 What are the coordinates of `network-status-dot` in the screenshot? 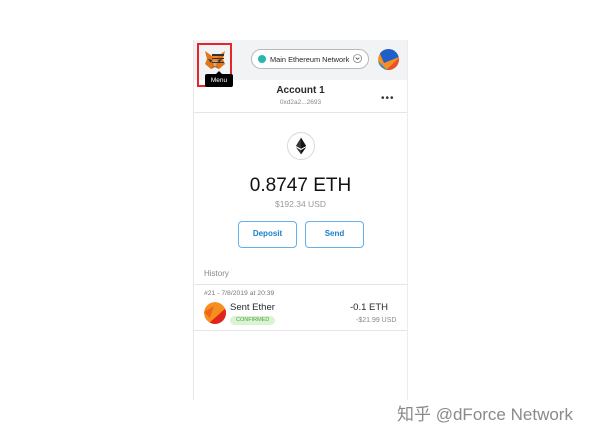 It's located at (262, 59).